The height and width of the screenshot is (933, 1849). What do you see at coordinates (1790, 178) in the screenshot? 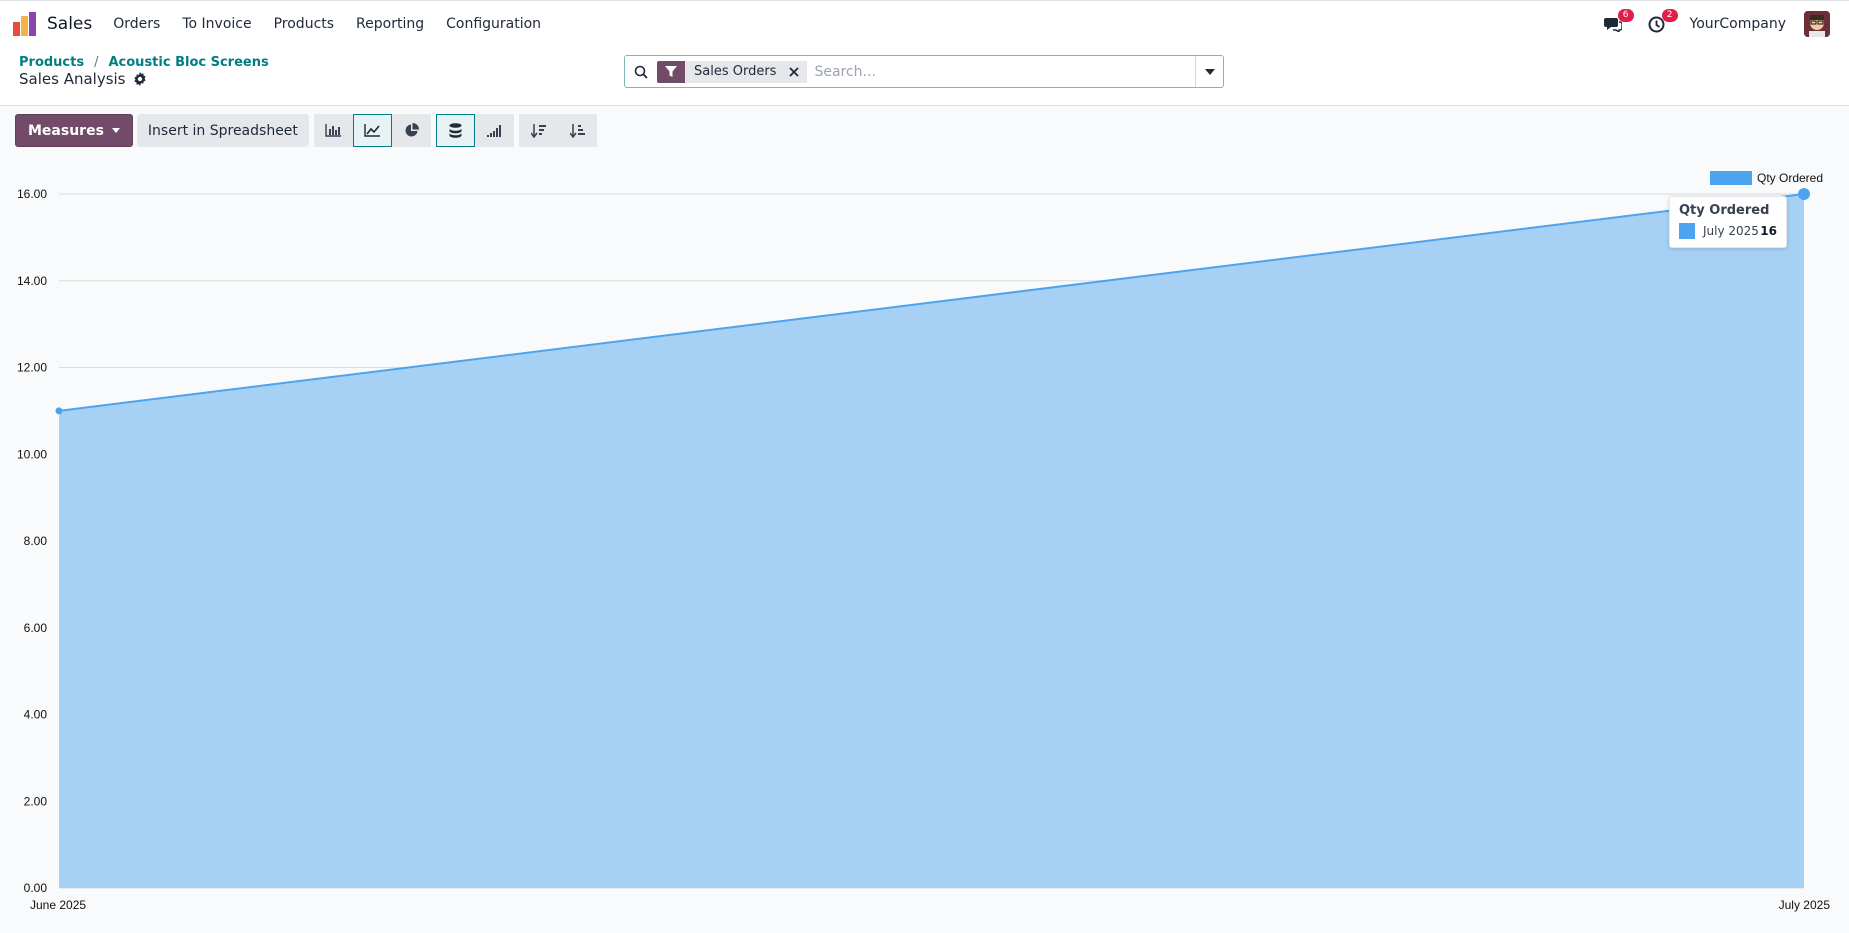
I see `legend-label: Qty Ordered` at bounding box center [1790, 178].